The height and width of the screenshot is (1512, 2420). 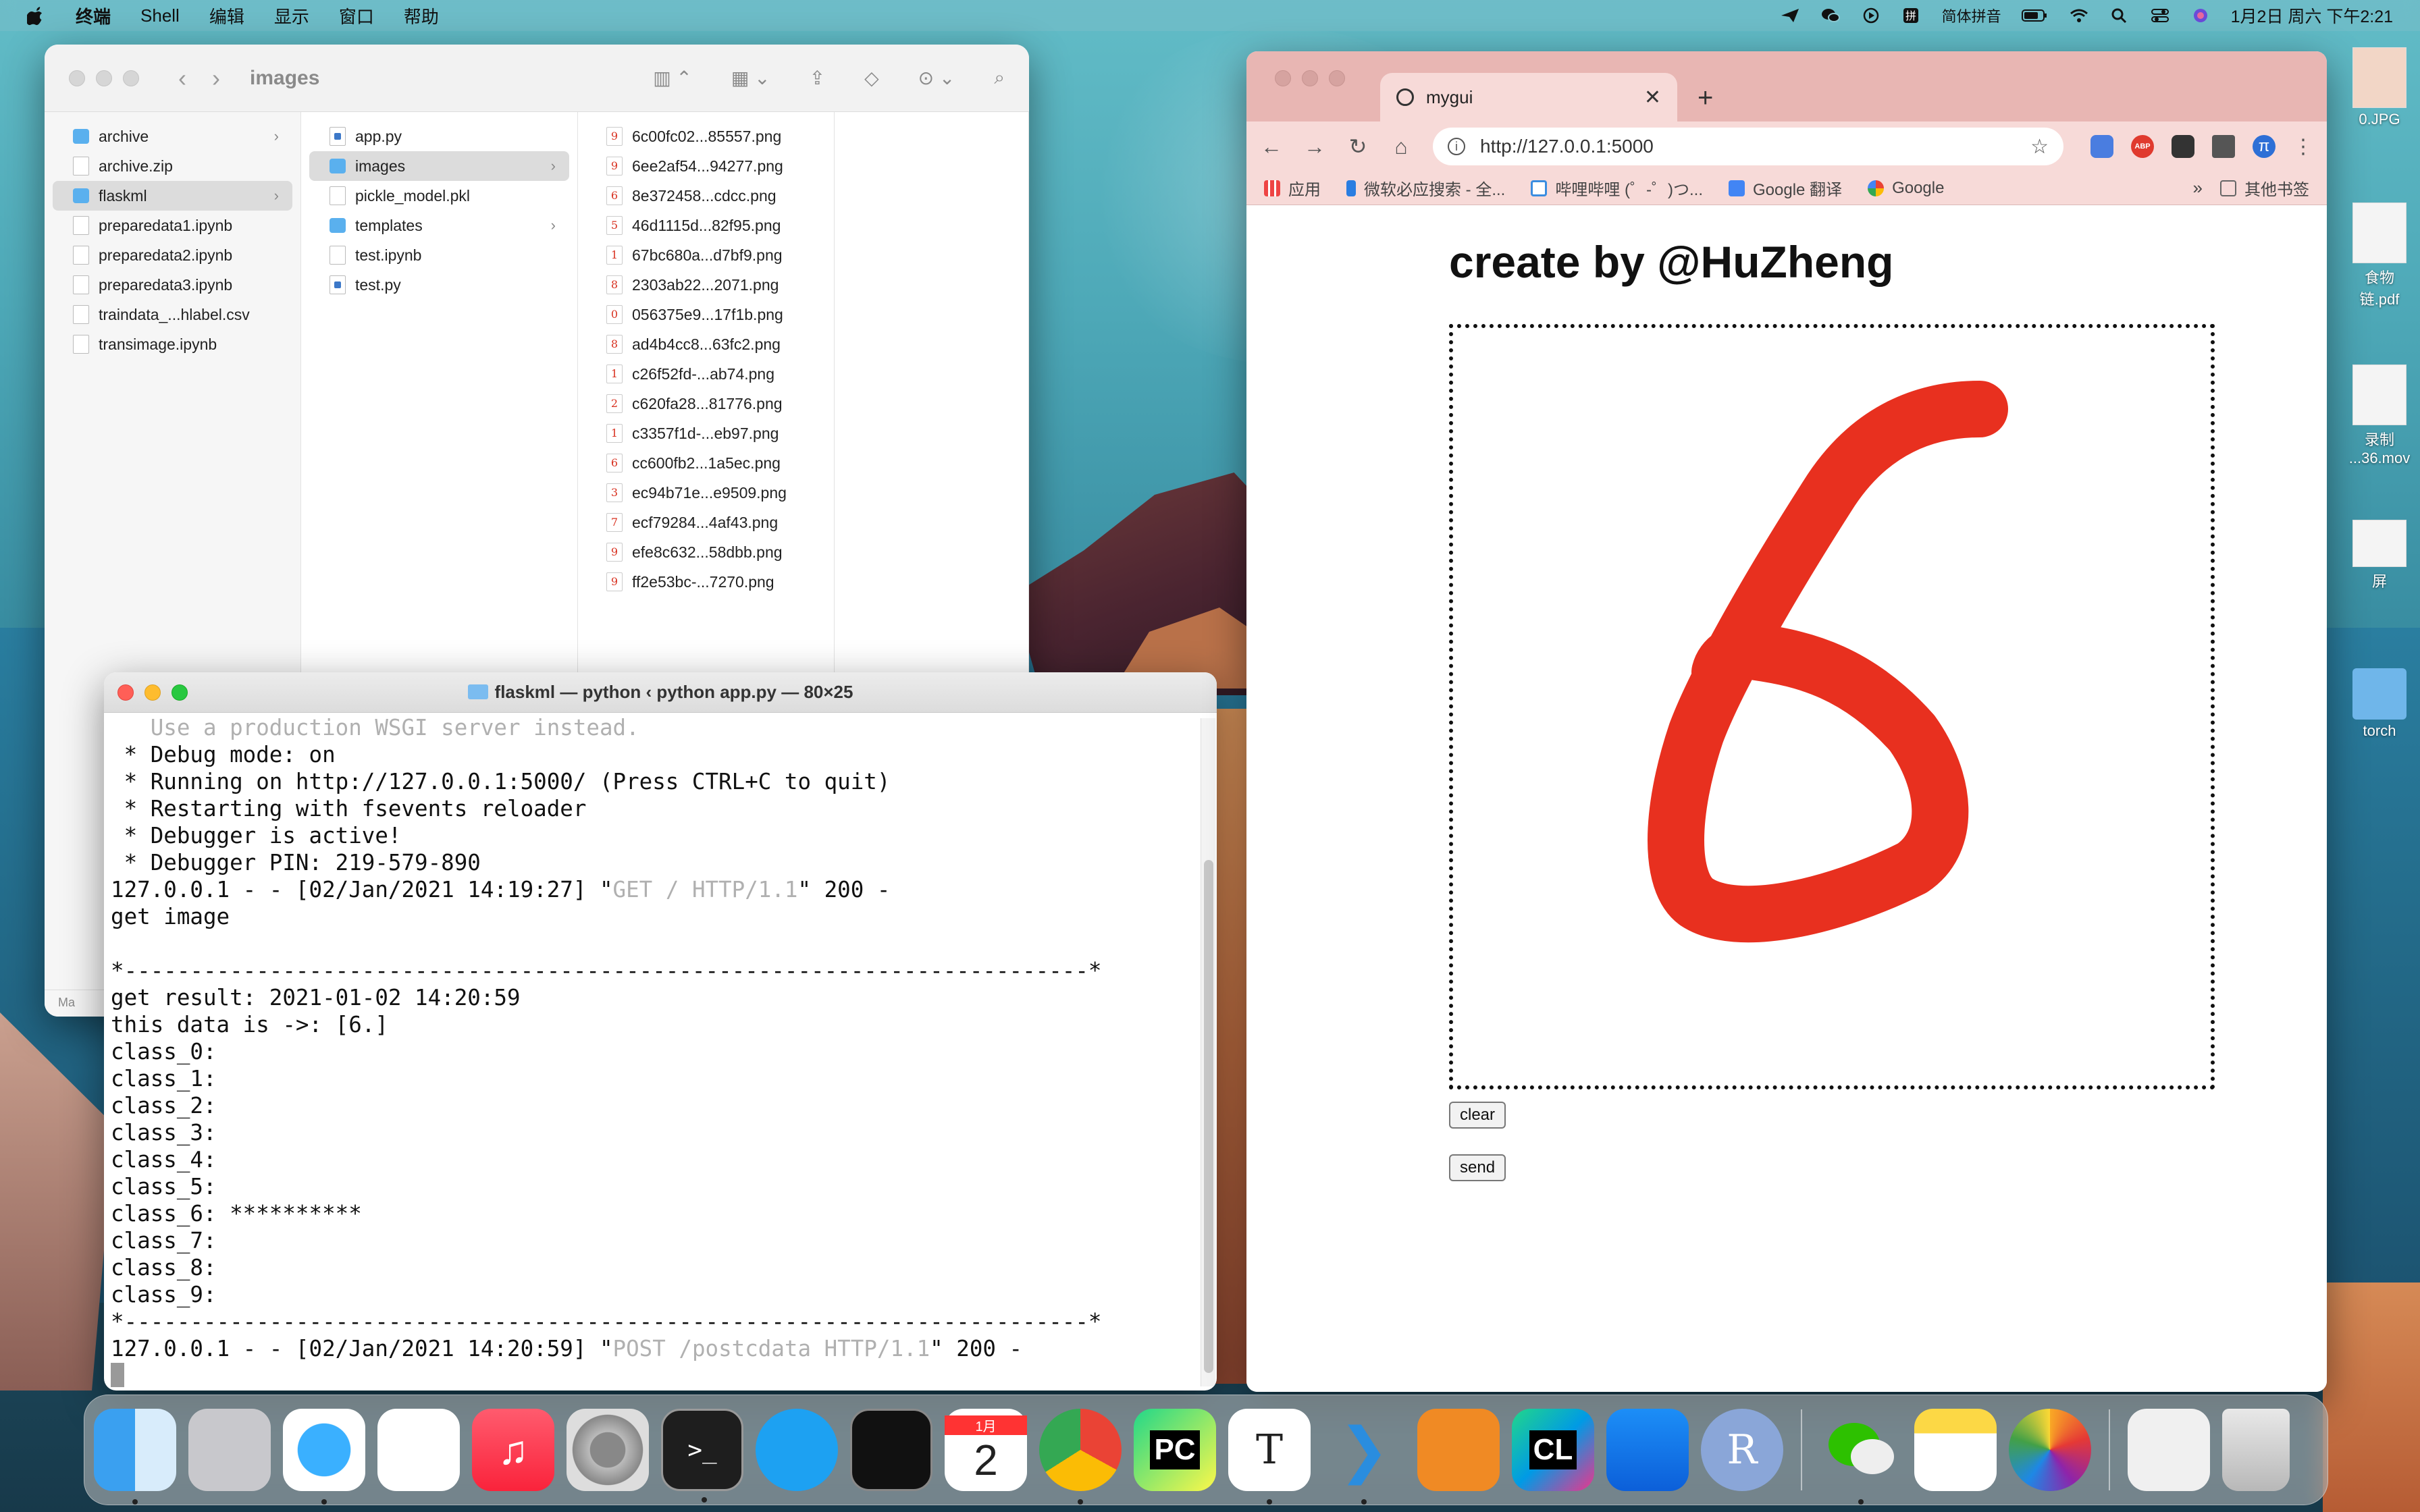 I want to click on finder-item: preparedata1.ipynb, so click(x=172, y=226).